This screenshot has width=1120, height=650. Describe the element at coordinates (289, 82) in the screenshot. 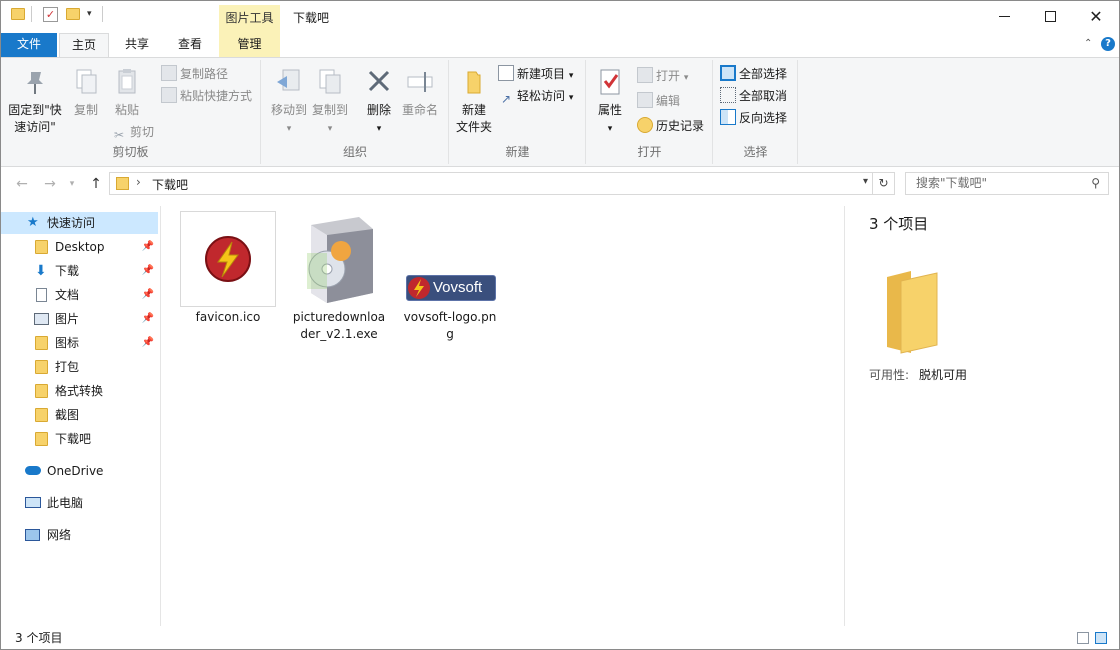

I see `move-to-icon` at that location.